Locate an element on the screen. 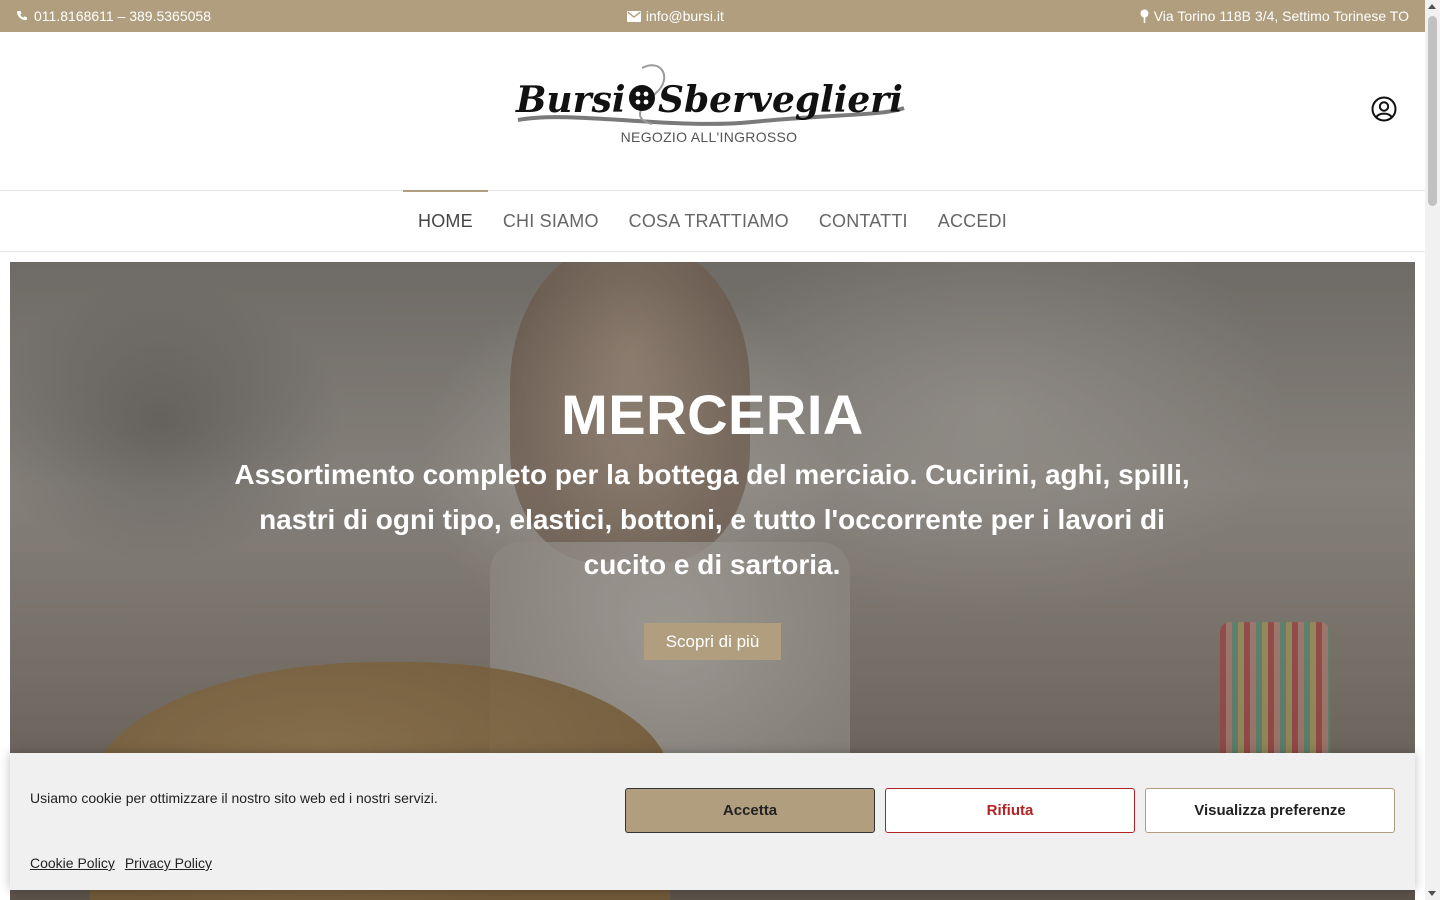 This screenshot has width=1440, height=900. discover-more-button: Scopri di più is located at coordinates (712, 641).